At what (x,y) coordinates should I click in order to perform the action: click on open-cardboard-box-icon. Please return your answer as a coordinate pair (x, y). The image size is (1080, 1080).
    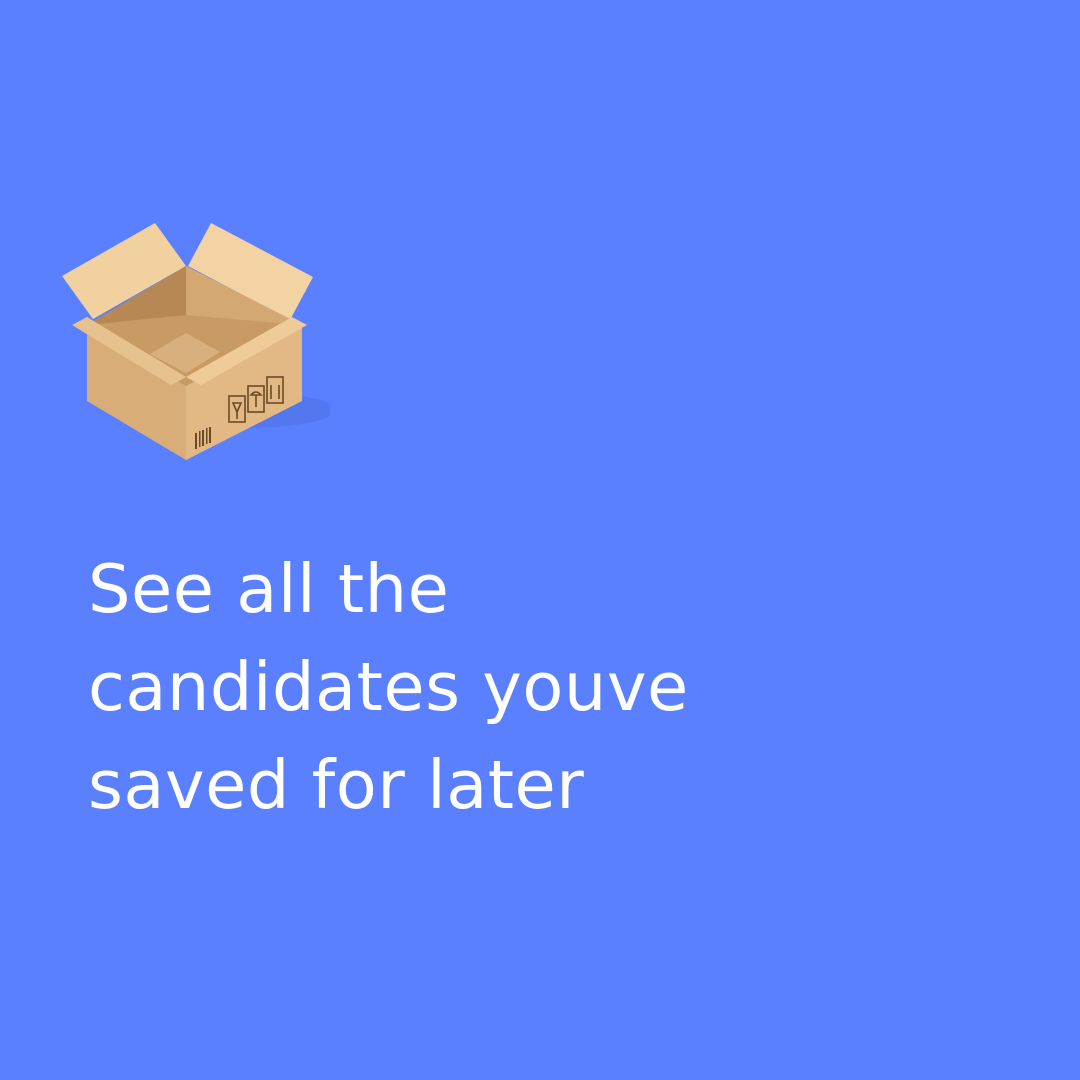
    Looking at the image, I should click on (196, 341).